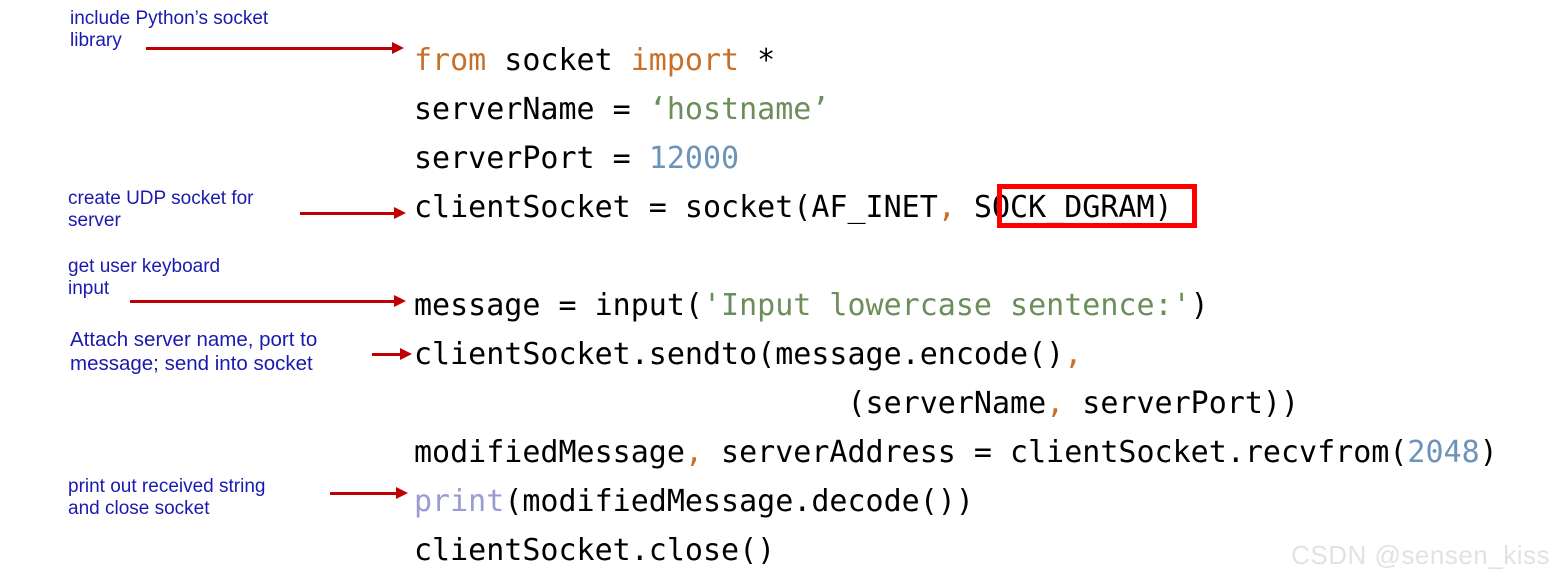 The width and height of the screenshot is (1566, 579). I want to click on line-sendto: clientSocket.sendto(message.encode(),, so click(956, 354).